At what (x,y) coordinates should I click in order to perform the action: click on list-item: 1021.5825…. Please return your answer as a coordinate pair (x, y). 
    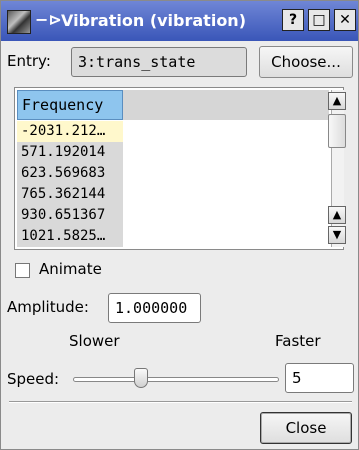
    Looking at the image, I should click on (70, 236).